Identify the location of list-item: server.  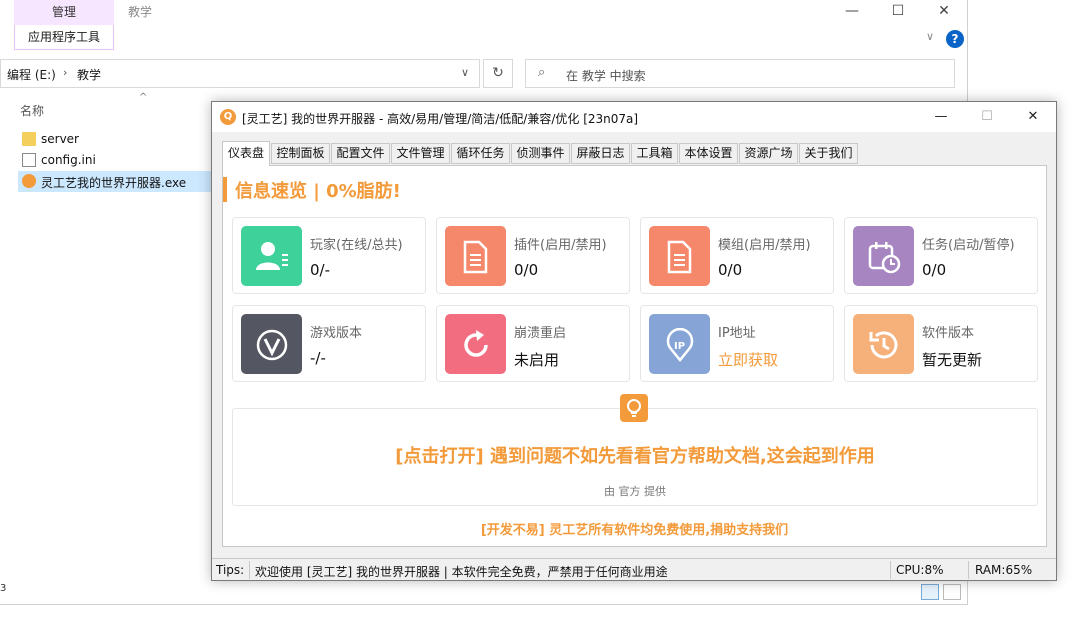
(116, 139).